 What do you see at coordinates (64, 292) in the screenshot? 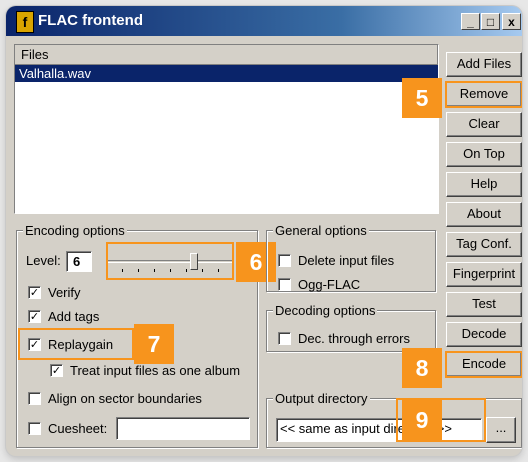
I see `verify-label: Verify` at bounding box center [64, 292].